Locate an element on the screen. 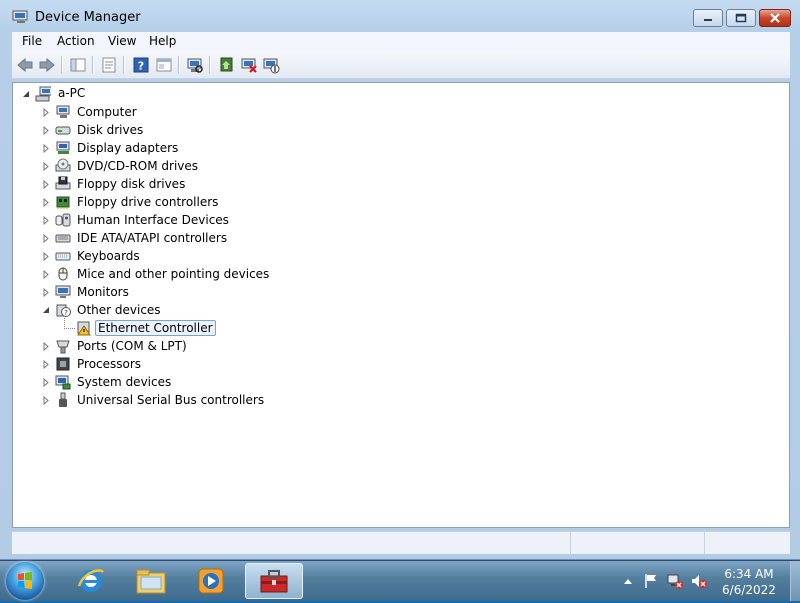 The width and height of the screenshot is (800, 603). device-manager-toolbox-icon is located at coordinates (274, 581).